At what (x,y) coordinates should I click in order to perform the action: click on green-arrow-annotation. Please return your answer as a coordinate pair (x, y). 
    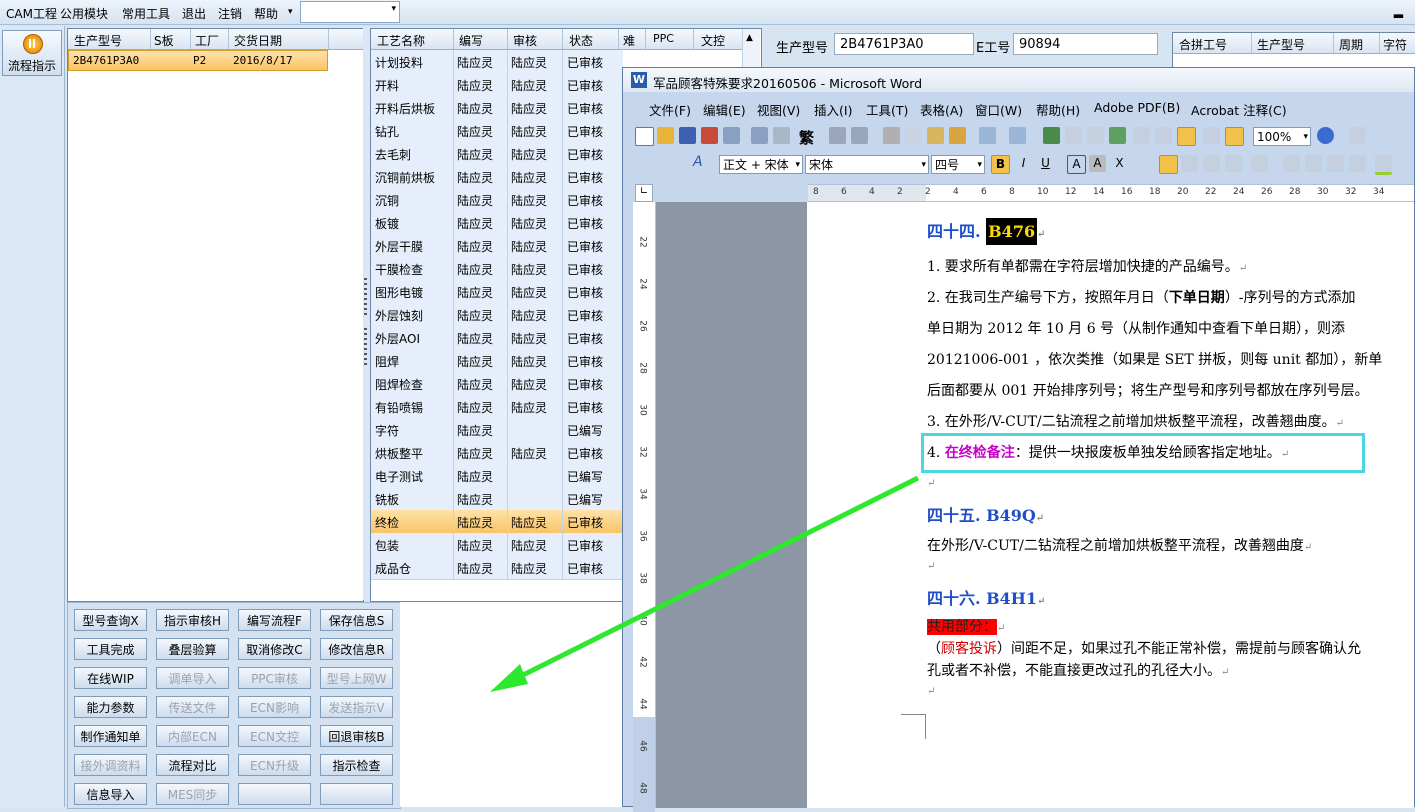
    Looking at the image, I should click on (705, 583).